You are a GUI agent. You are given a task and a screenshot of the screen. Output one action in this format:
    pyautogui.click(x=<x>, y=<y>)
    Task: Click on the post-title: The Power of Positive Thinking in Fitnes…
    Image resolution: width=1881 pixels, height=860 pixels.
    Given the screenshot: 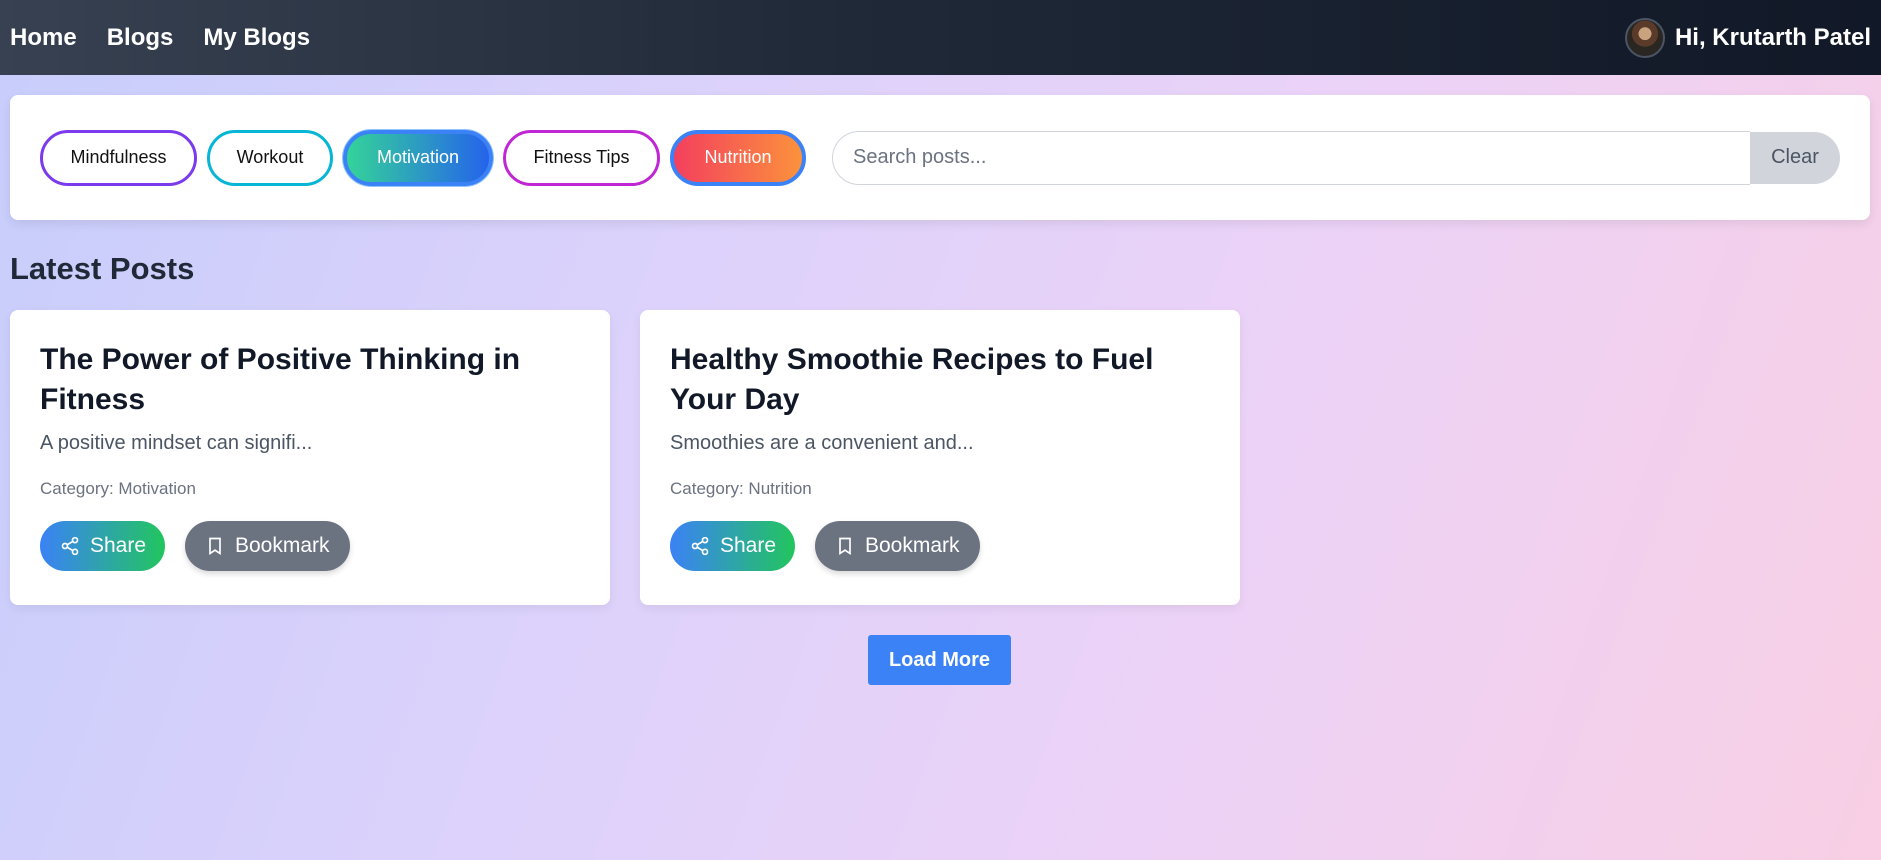 What is the action you would take?
    pyautogui.click(x=310, y=380)
    